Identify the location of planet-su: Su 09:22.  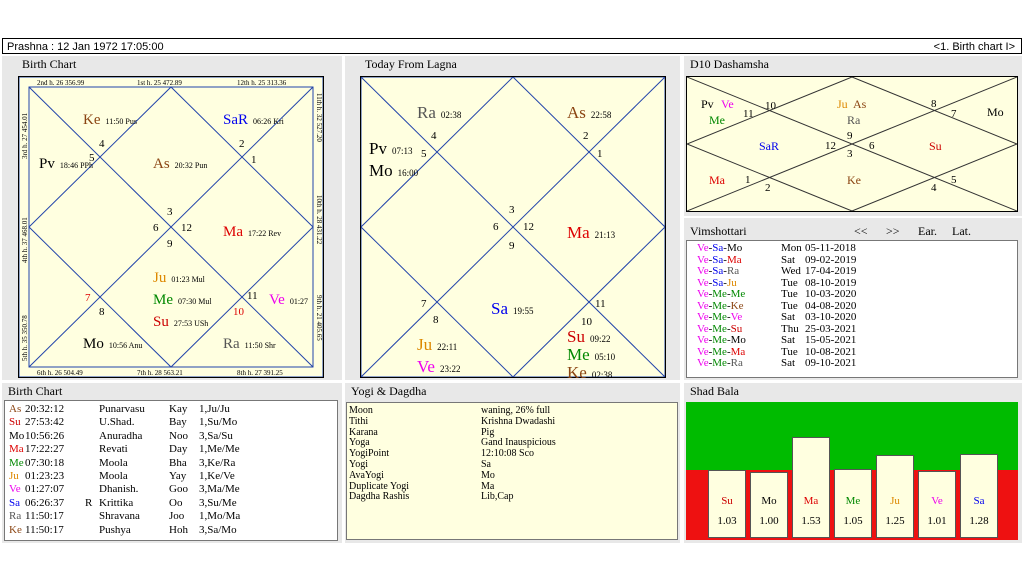
(588, 337).